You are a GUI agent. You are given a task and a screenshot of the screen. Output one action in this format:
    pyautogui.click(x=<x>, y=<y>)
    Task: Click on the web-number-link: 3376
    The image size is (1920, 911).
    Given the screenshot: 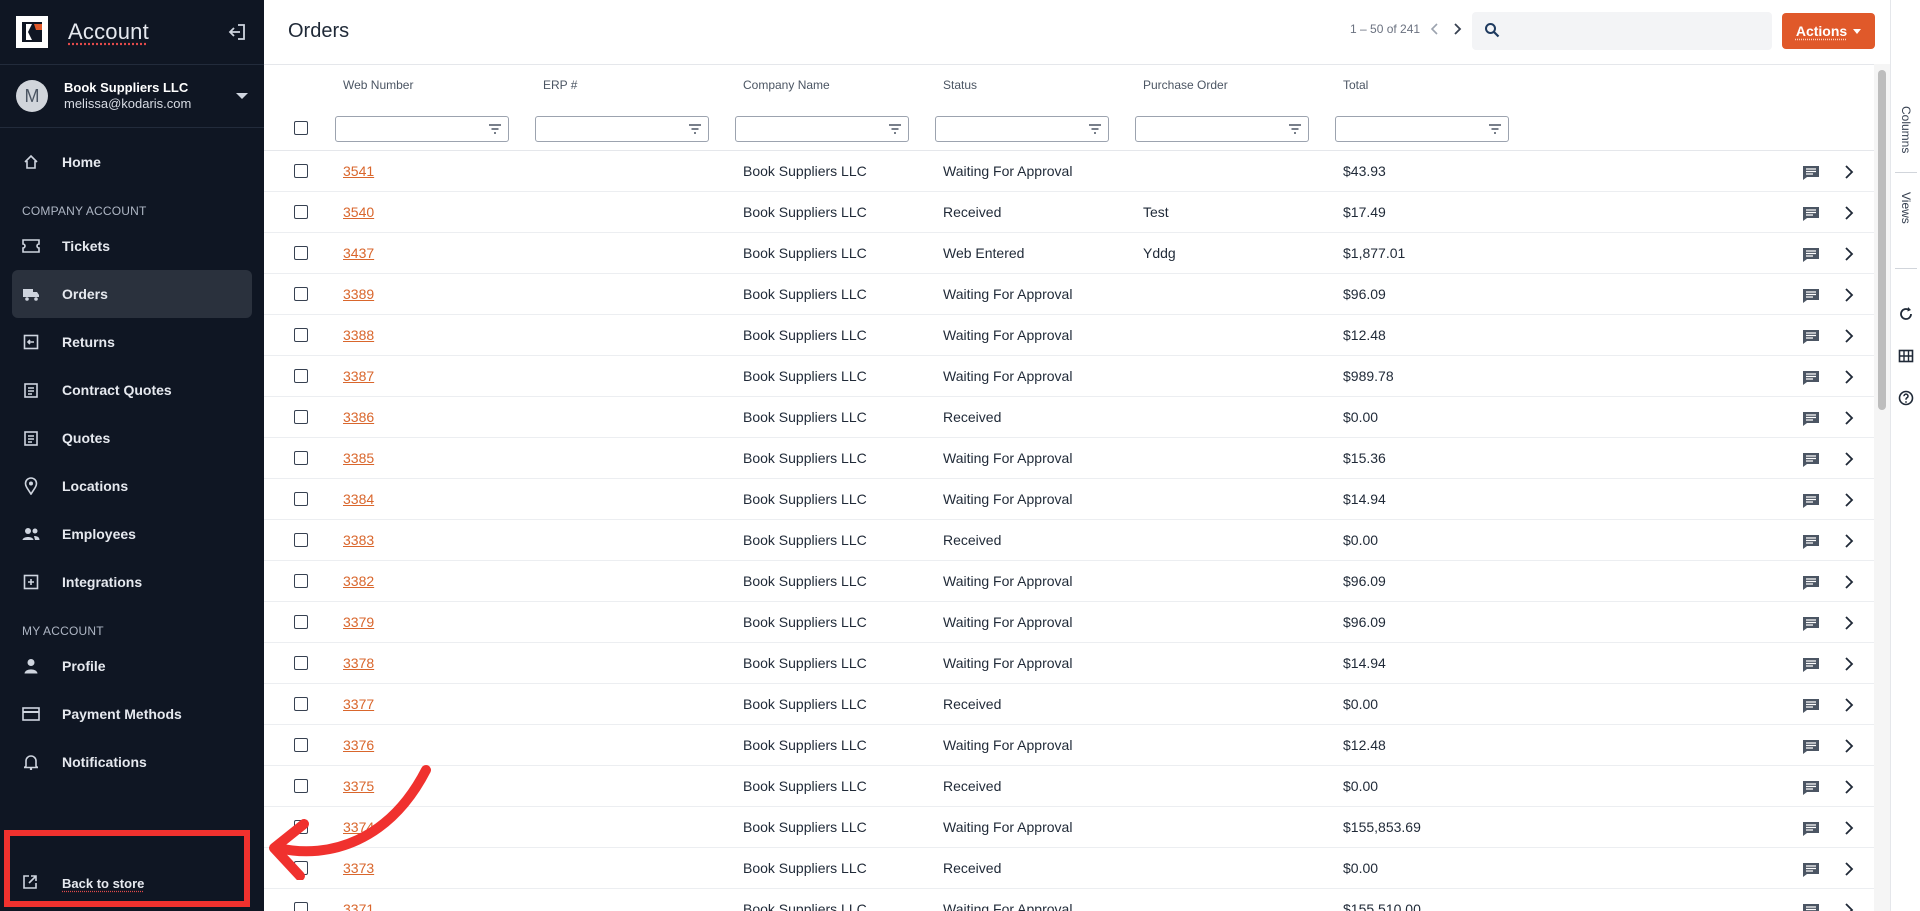 What is the action you would take?
    pyautogui.click(x=358, y=745)
    